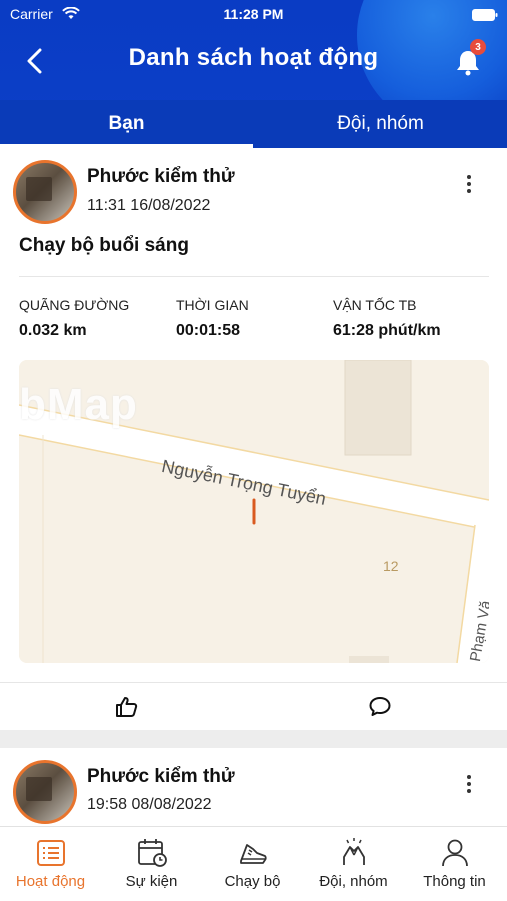 The height and width of the screenshot is (901, 507). I want to click on nav-events: Sự kiện, so click(151, 864).